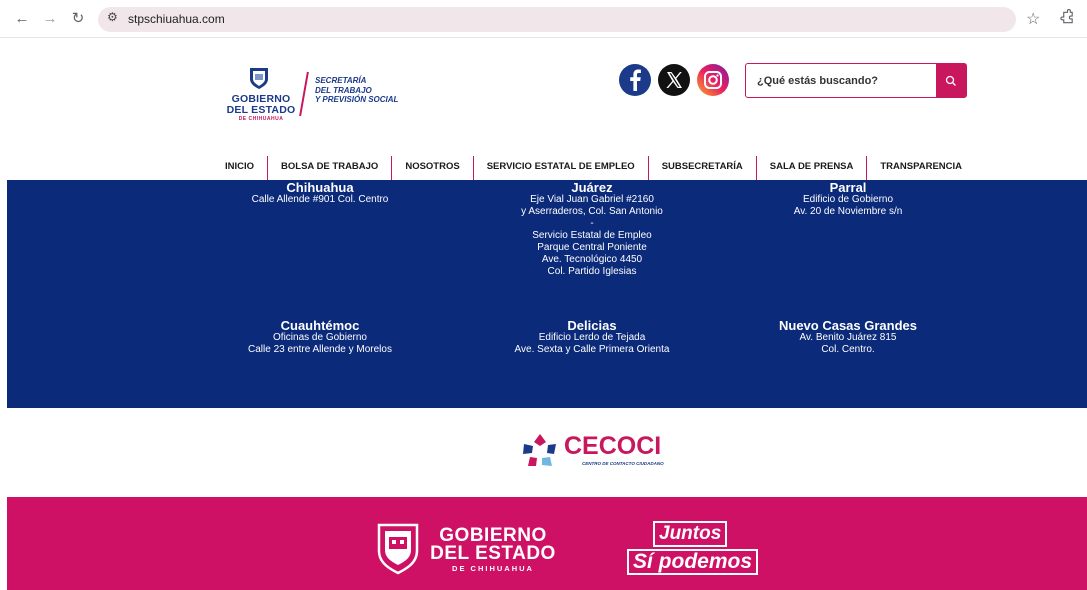 The height and width of the screenshot is (590, 1087). Describe the element at coordinates (320, 199) in the screenshot. I see `office-address-line: Calle Allende #901 Col. Centro` at that location.